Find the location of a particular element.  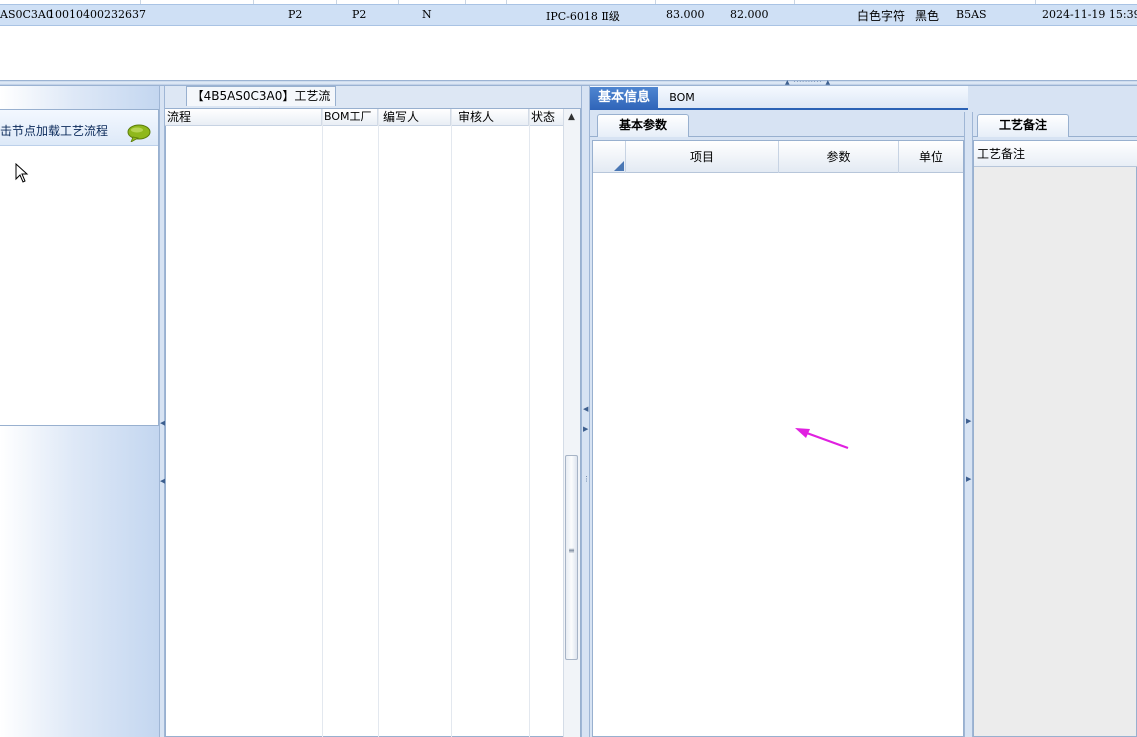

scroll-up-arrow-icon: ▲ is located at coordinates (571, 117).